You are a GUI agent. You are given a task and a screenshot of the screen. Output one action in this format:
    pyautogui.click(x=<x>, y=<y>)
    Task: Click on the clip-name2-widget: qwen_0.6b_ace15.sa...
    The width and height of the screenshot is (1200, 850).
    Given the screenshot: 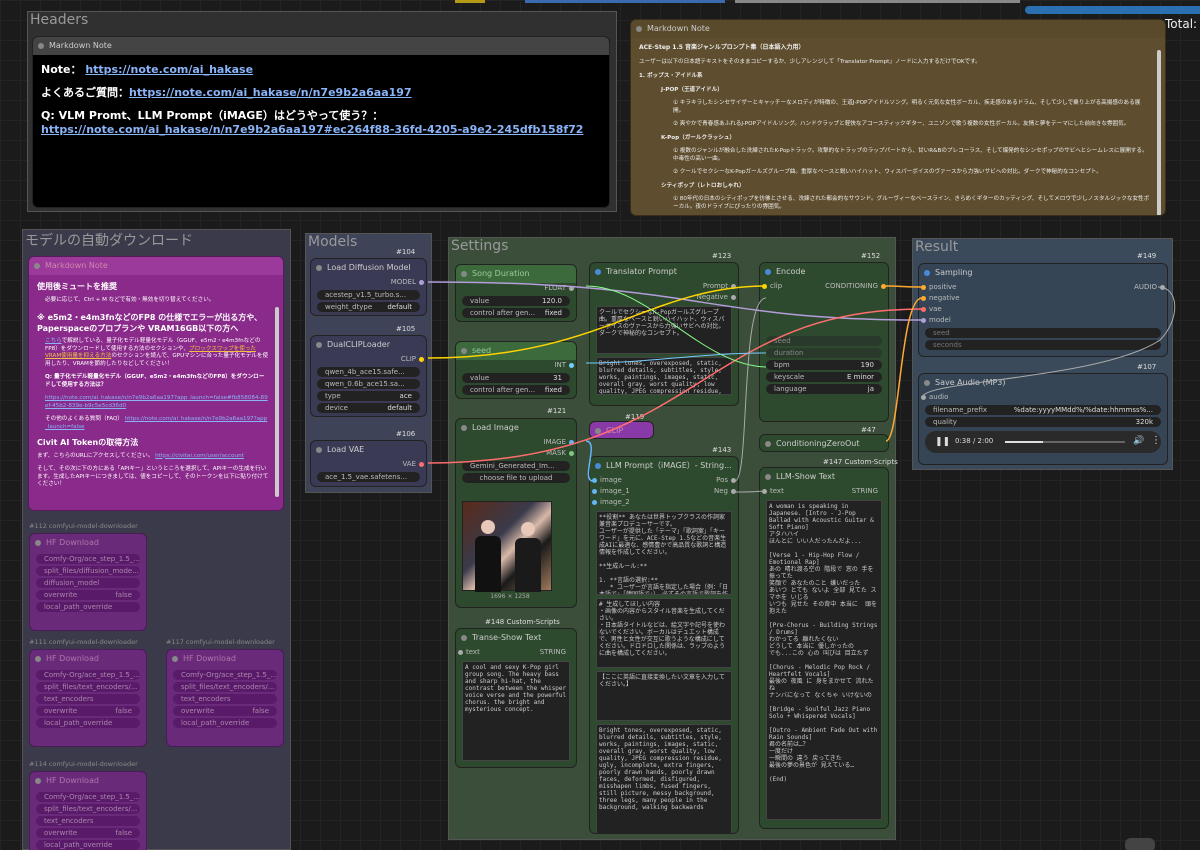 What is the action you would take?
    pyautogui.click(x=368, y=384)
    